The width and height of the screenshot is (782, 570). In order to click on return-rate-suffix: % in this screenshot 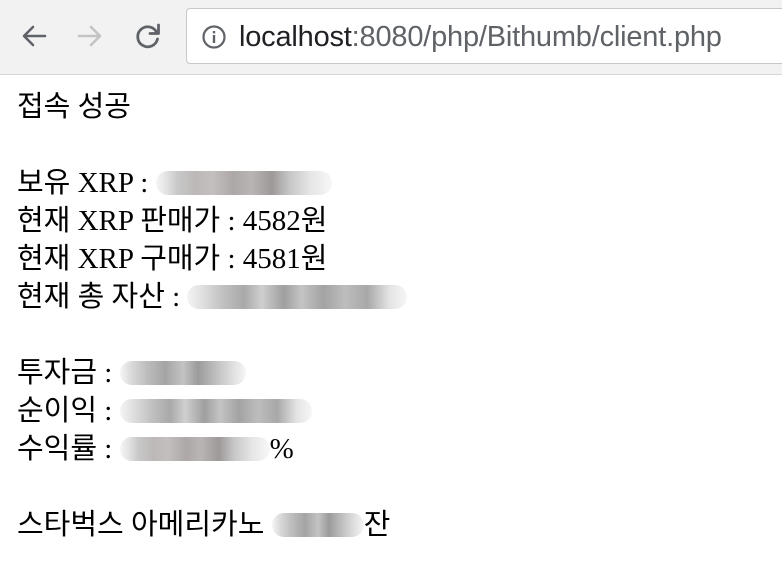, I will do `click(281, 449)`.